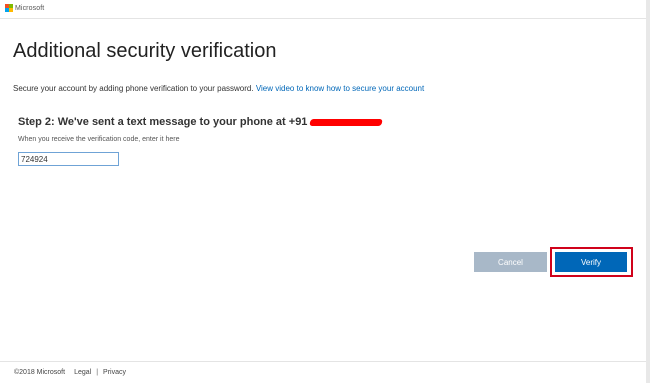 This screenshot has height=383, width=650. I want to click on verify-button: Verify, so click(591, 262).